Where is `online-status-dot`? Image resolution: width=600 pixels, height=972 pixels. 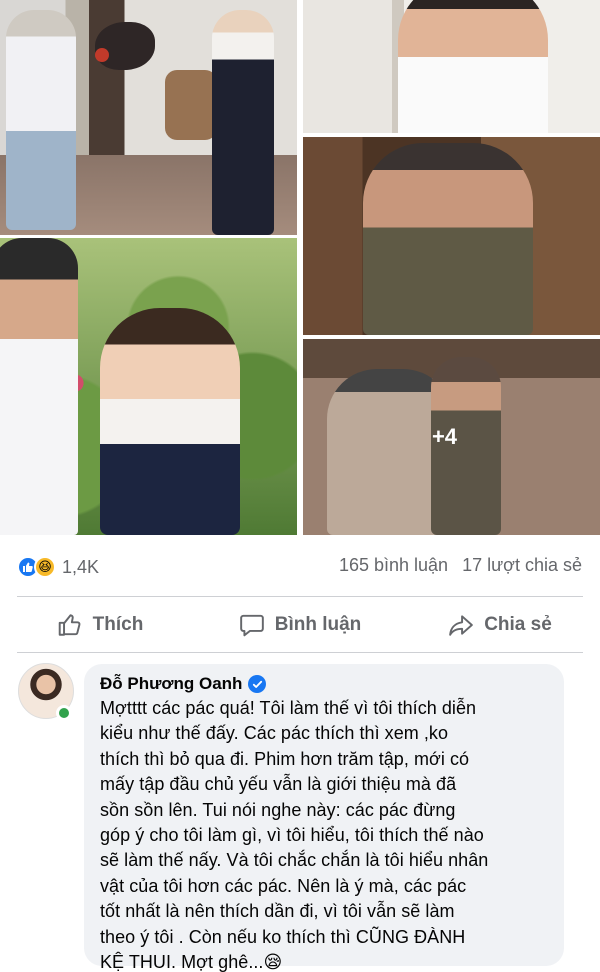 online-status-dot is located at coordinates (64, 713).